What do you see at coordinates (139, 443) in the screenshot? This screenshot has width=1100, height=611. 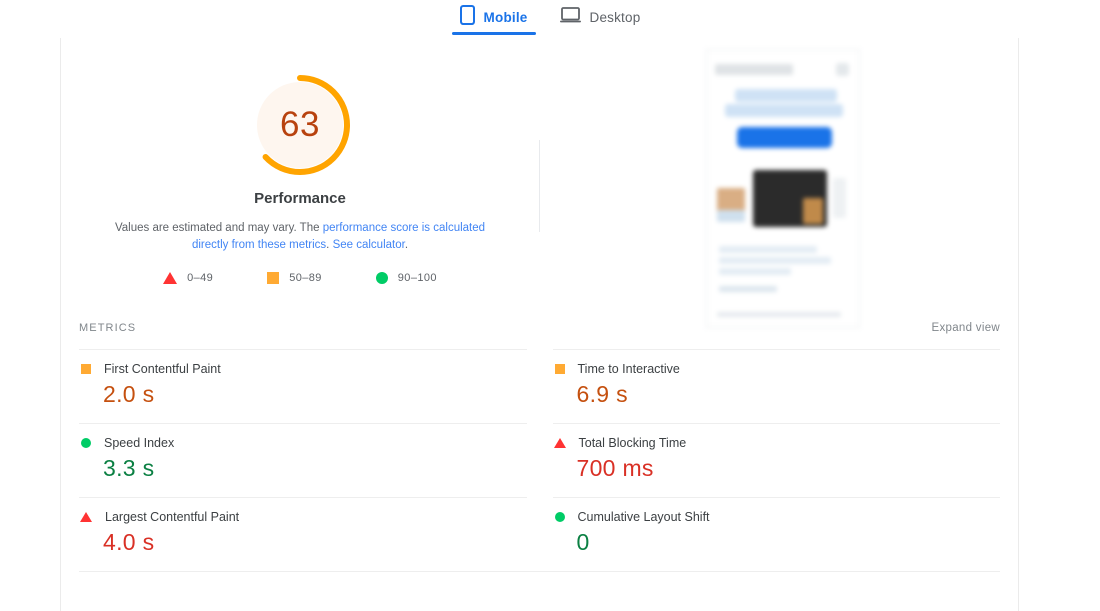 I see `metric-name: Speed Index` at bounding box center [139, 443].